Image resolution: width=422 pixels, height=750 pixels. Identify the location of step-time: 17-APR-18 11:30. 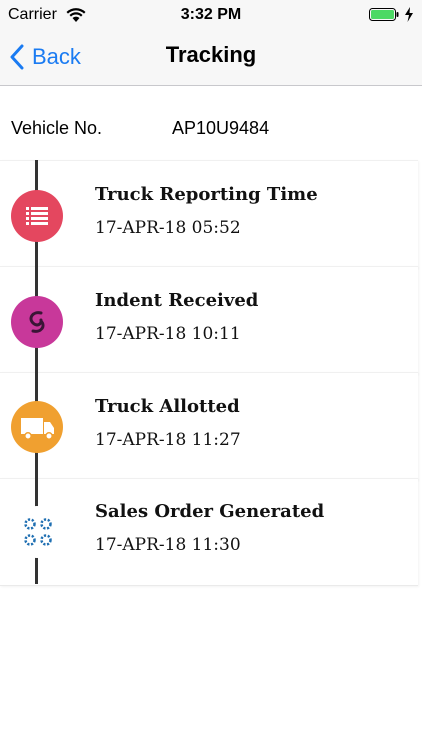
(168, 545).